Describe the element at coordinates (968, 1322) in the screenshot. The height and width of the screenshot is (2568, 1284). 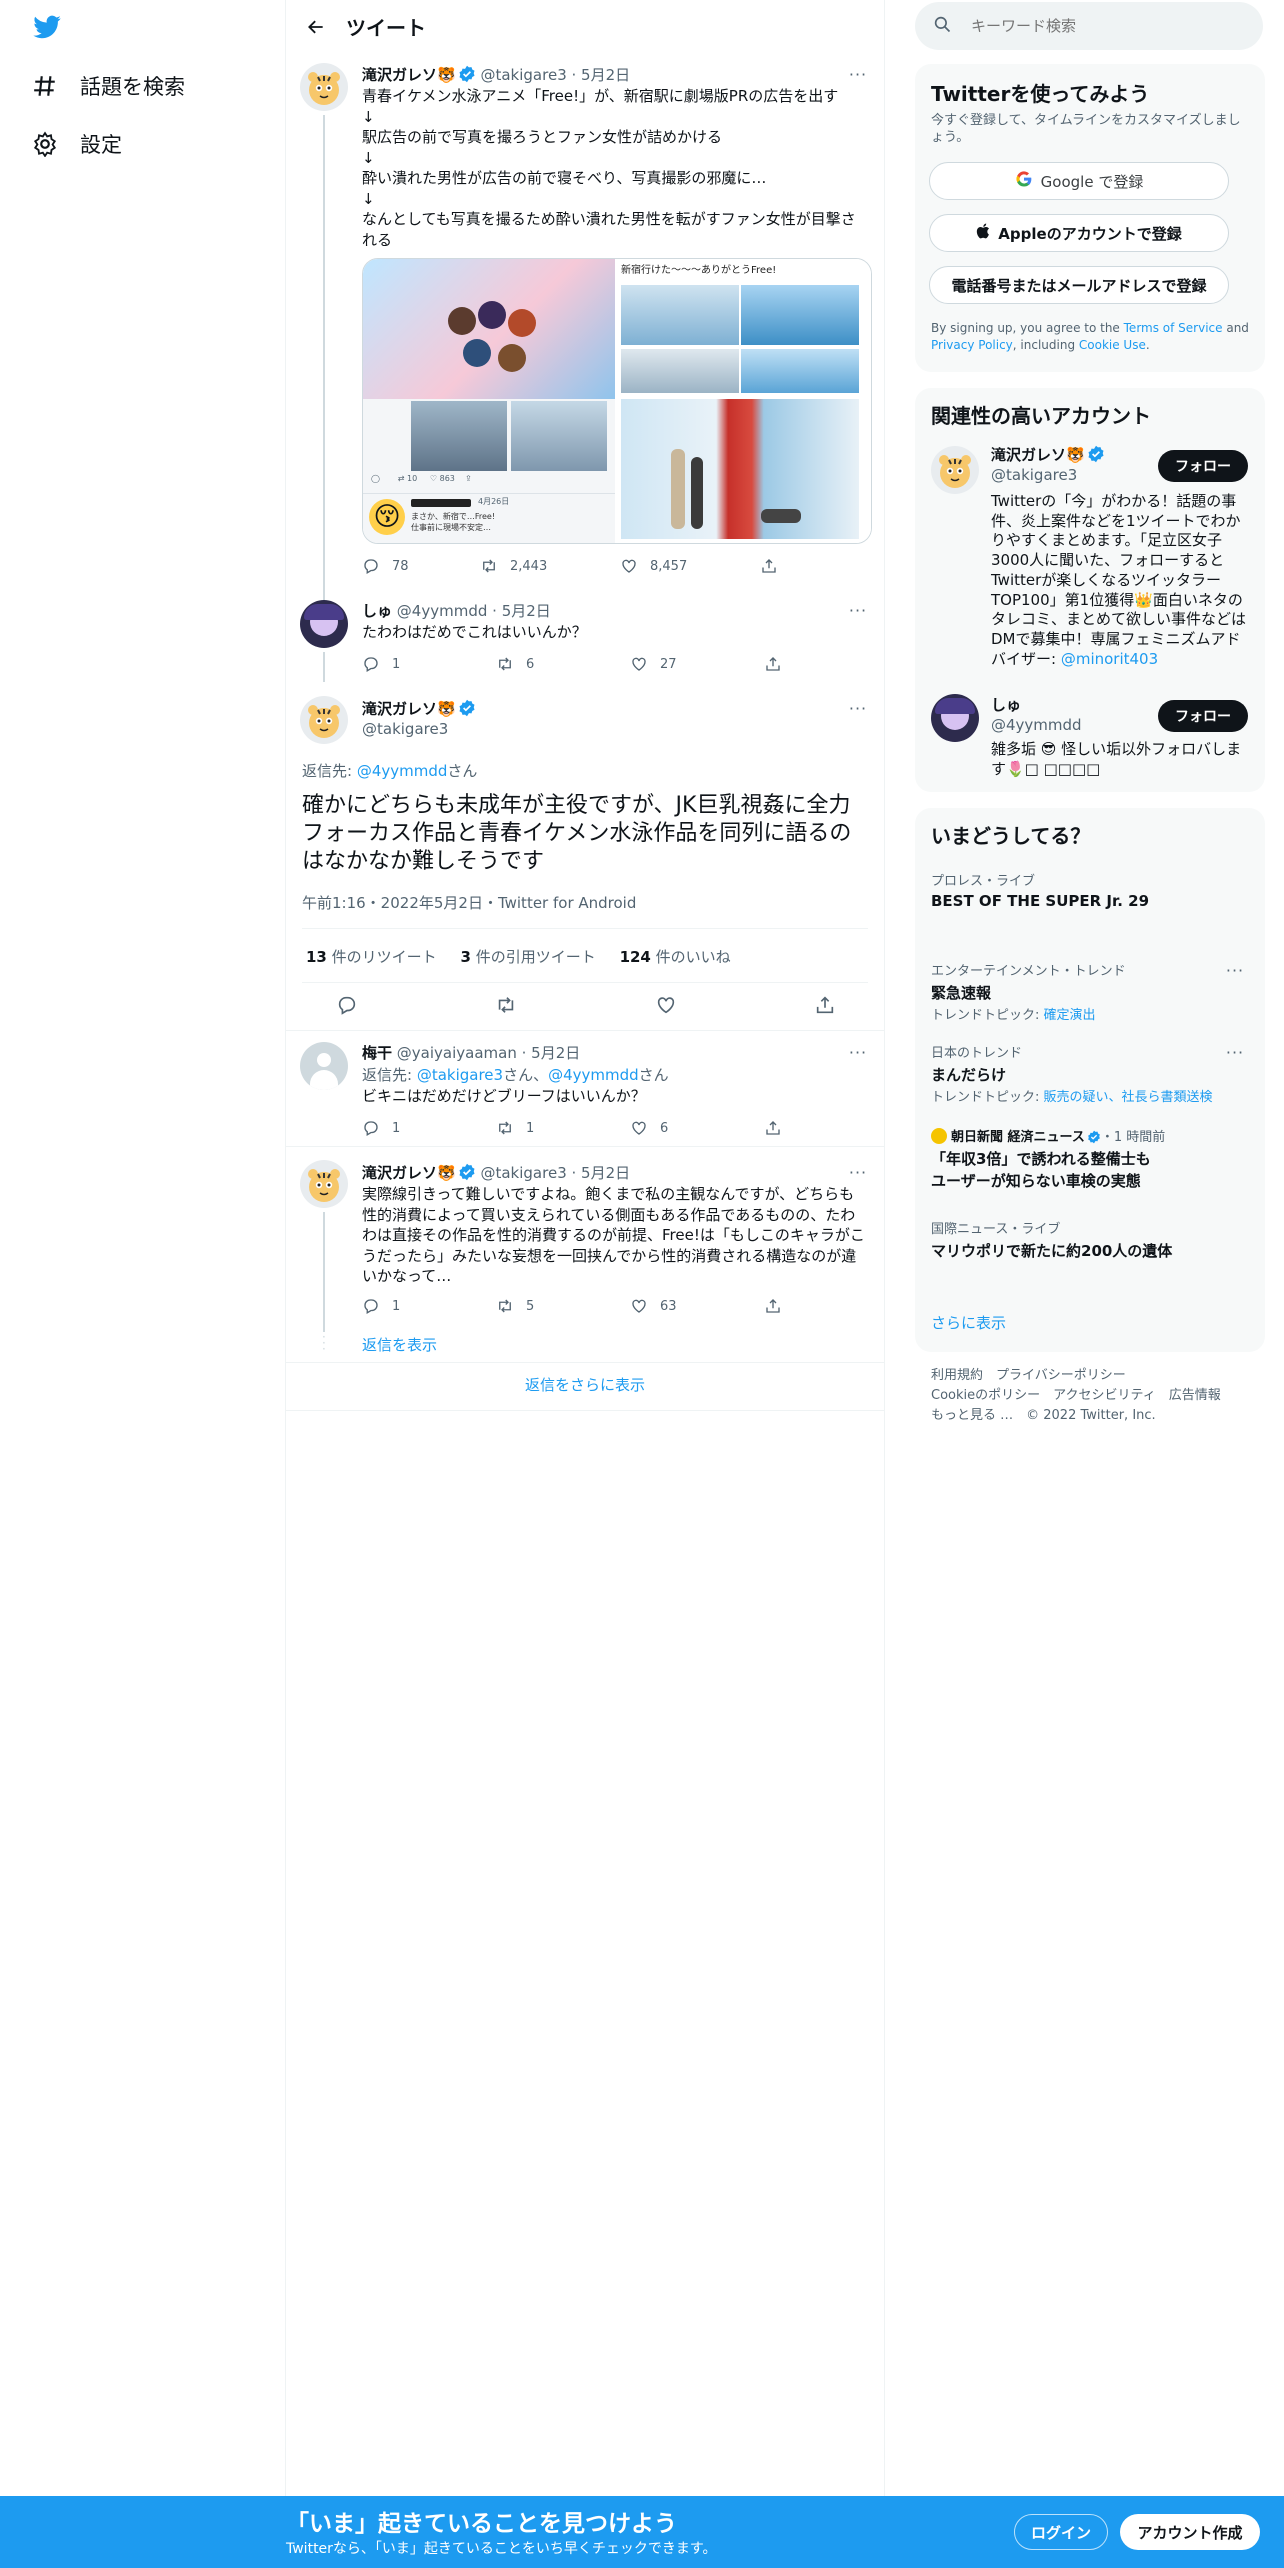
I see `show-more-trends-link: さらに表示` at that location.